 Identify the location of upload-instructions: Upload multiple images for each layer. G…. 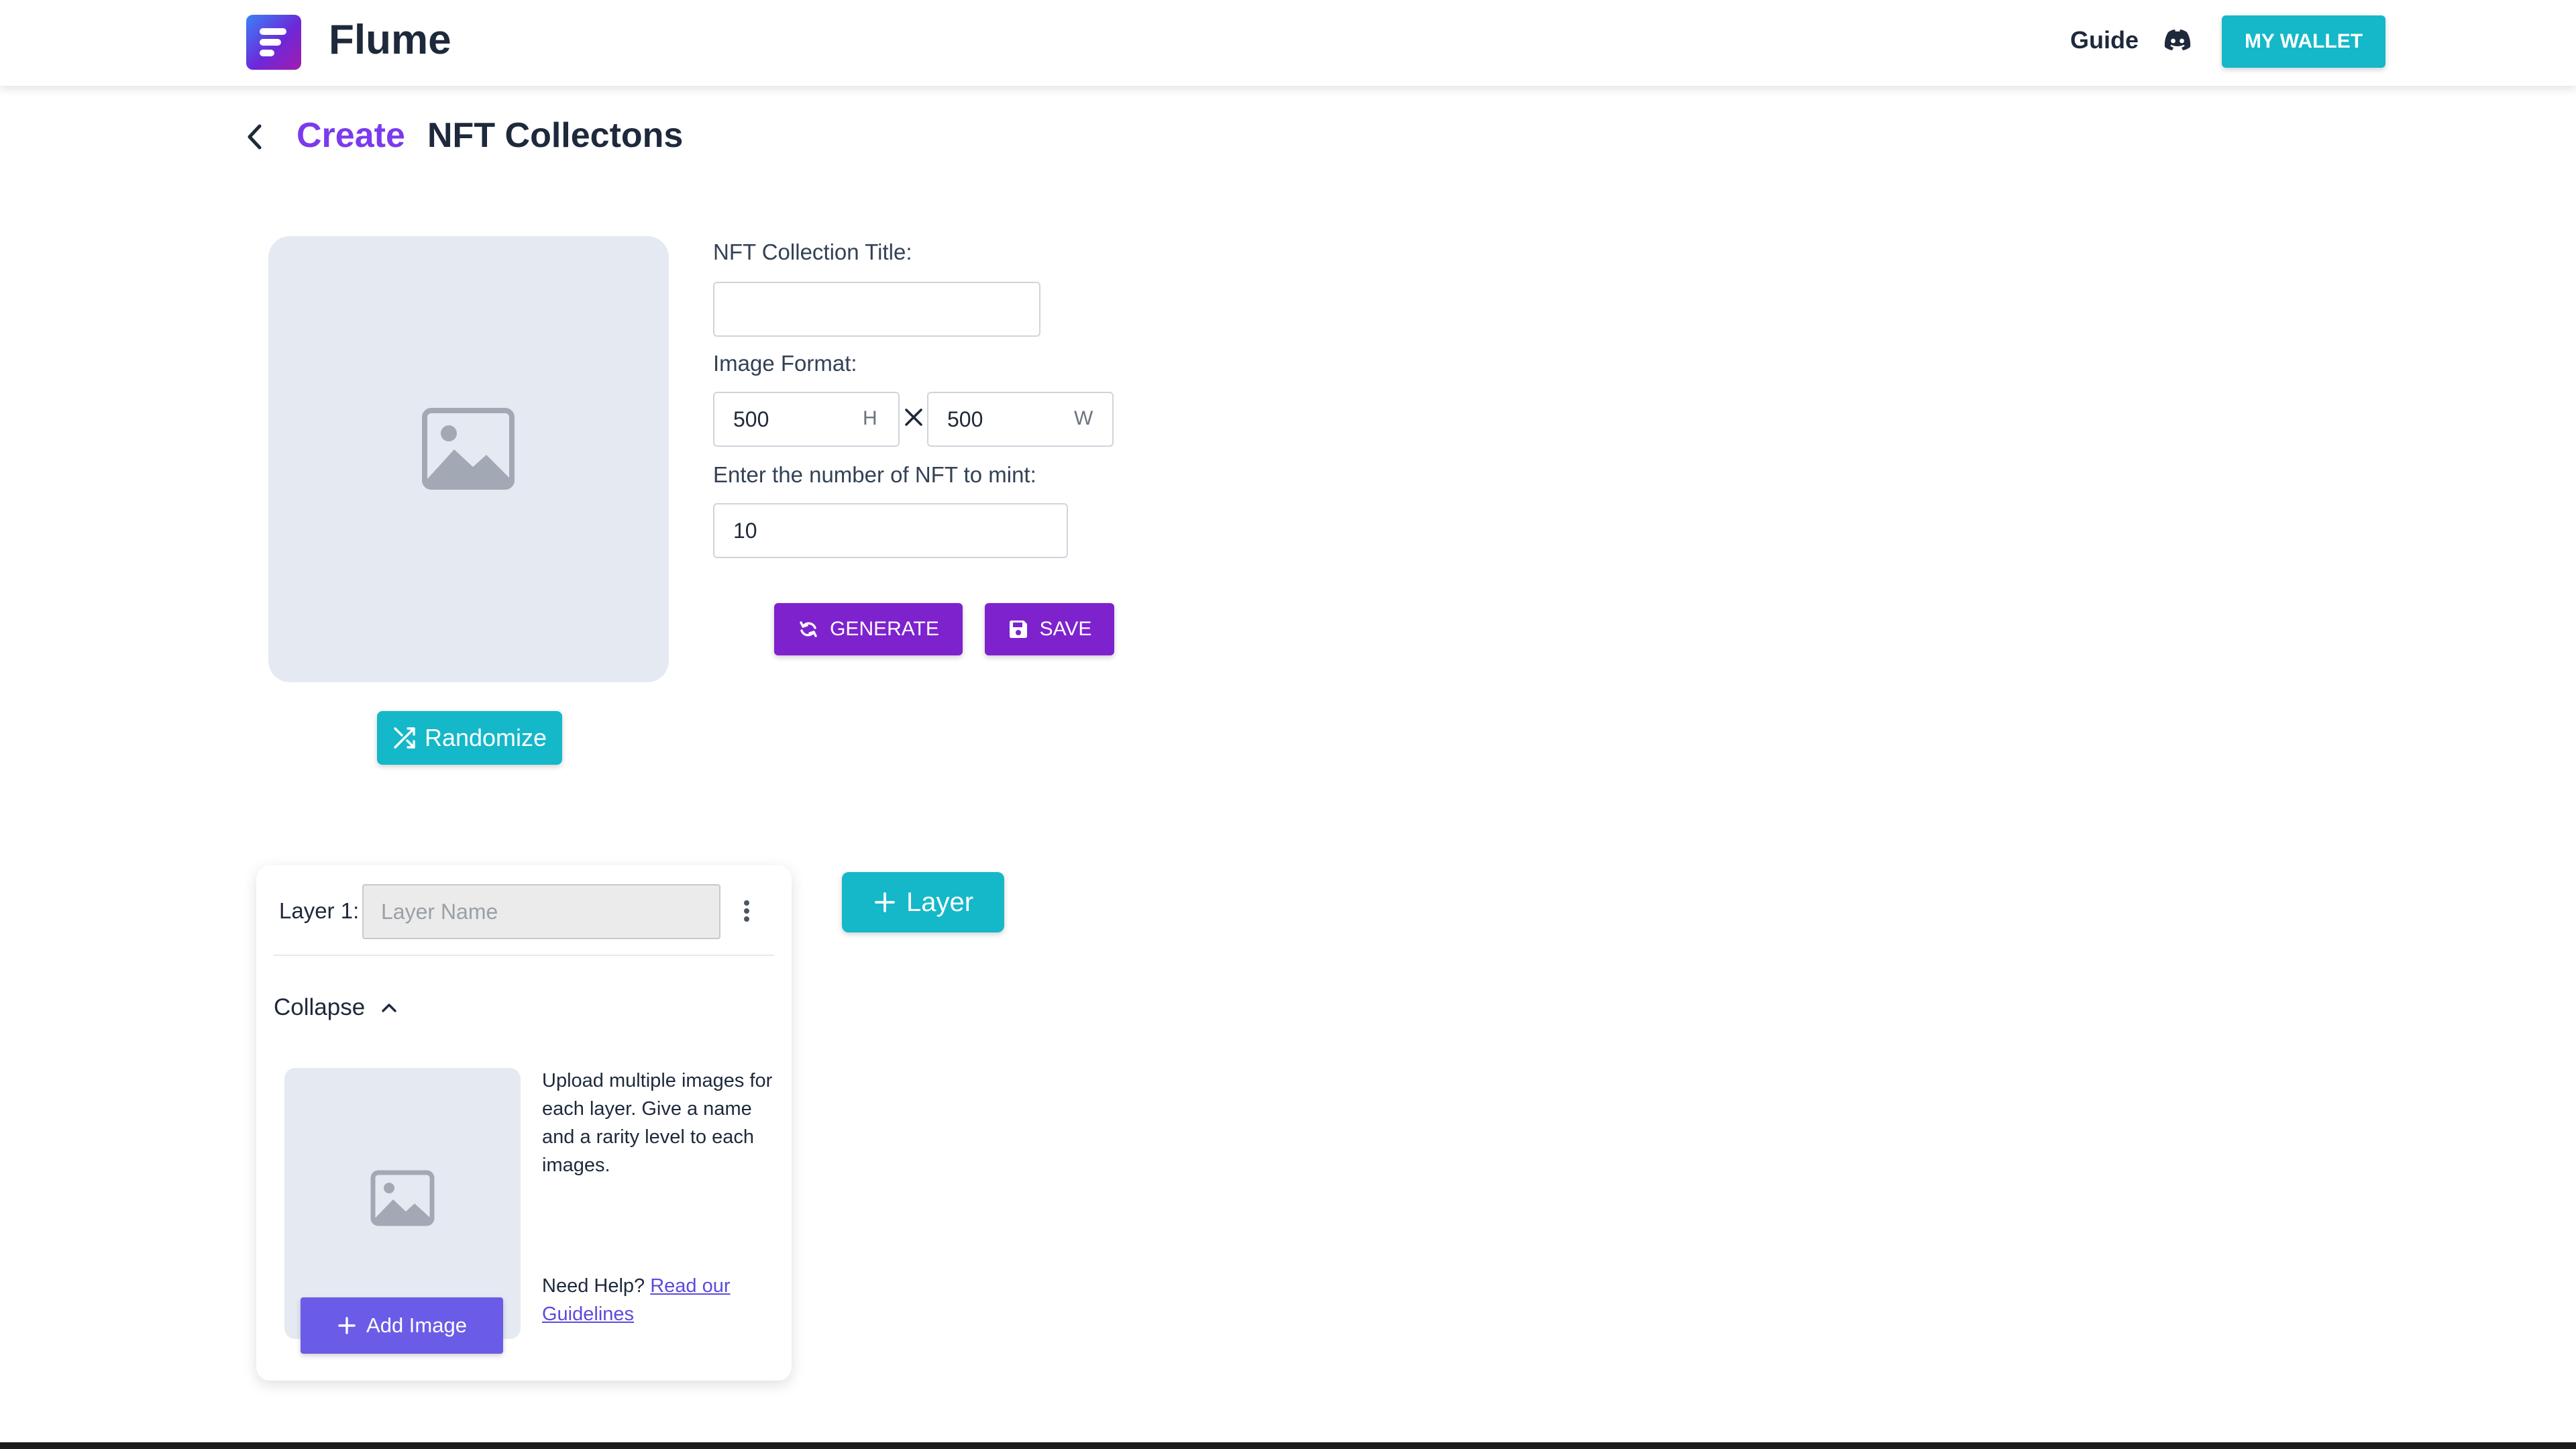
(657, 1123).